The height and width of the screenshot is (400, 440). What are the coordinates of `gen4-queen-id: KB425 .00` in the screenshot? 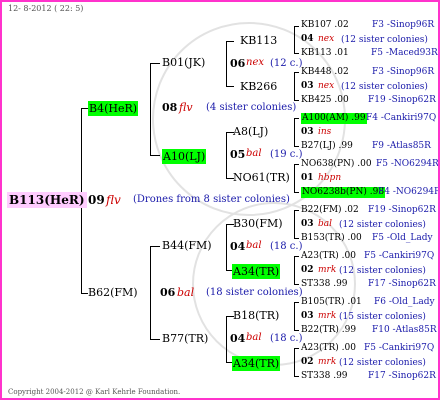 It's located at (325, 100).